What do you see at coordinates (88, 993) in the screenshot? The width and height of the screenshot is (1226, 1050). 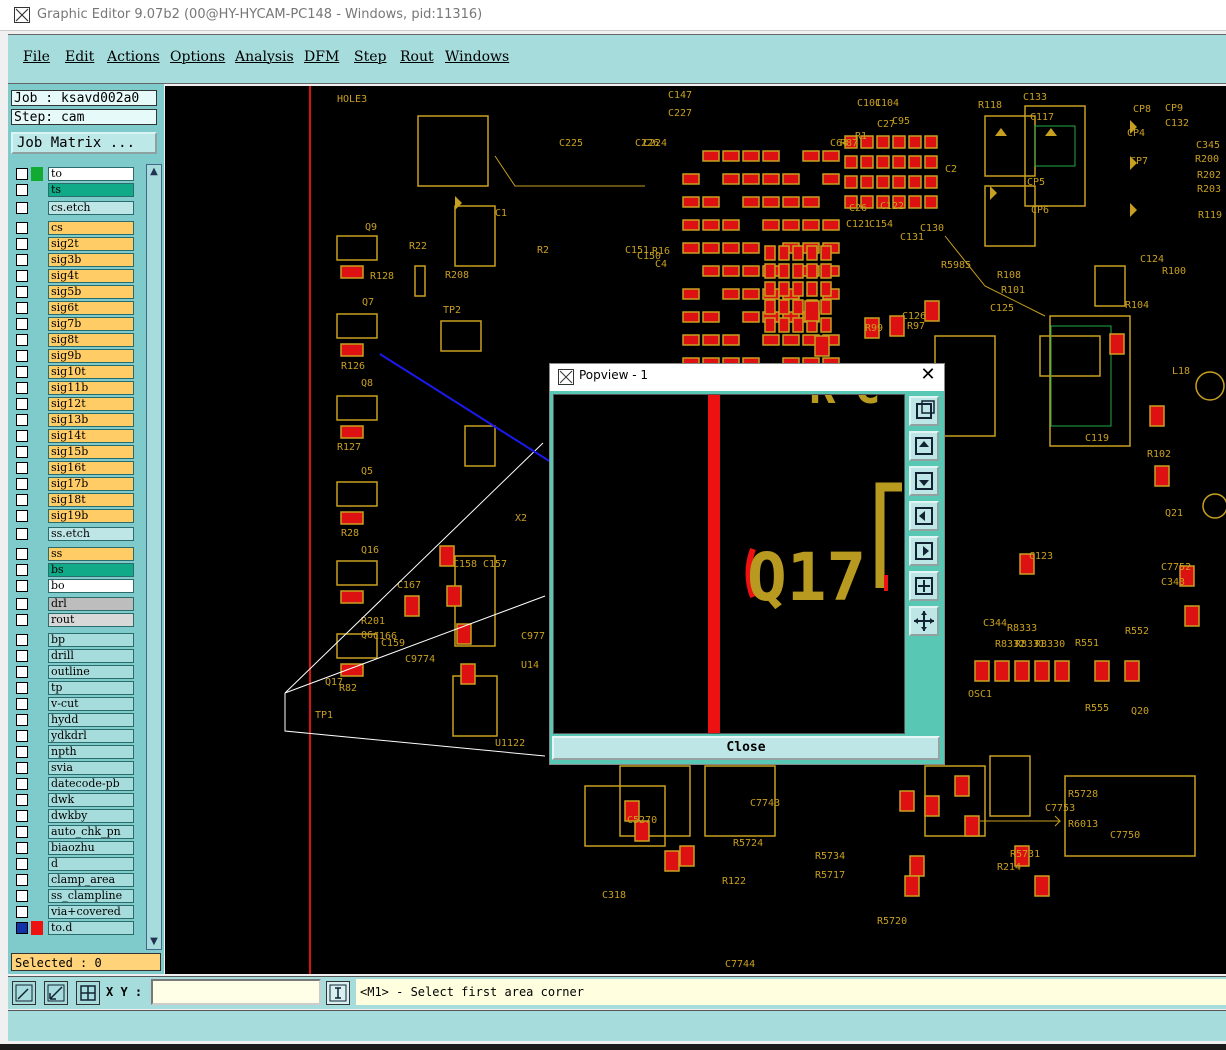 I see `grid-icon` at bounding box center [88, 993].